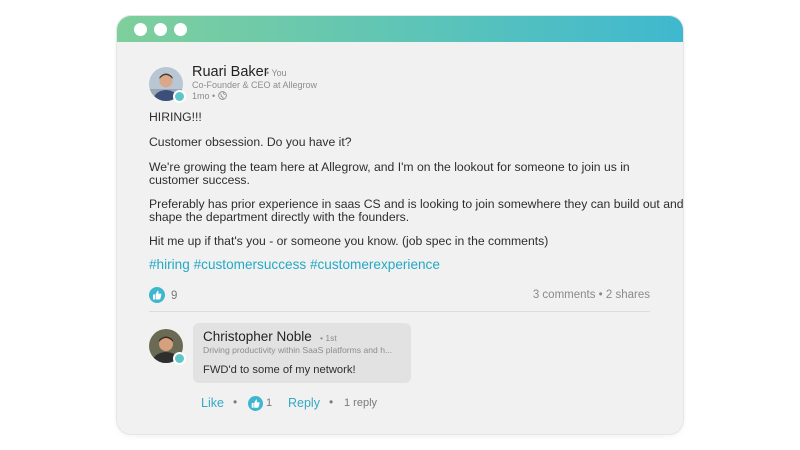 The width and height of the screenshot is (800, 450). What do you see at coordinates (175, 117) in the screenshot?
I see `post-text-line: HIRING!!!` at bounding box center [175, 117].